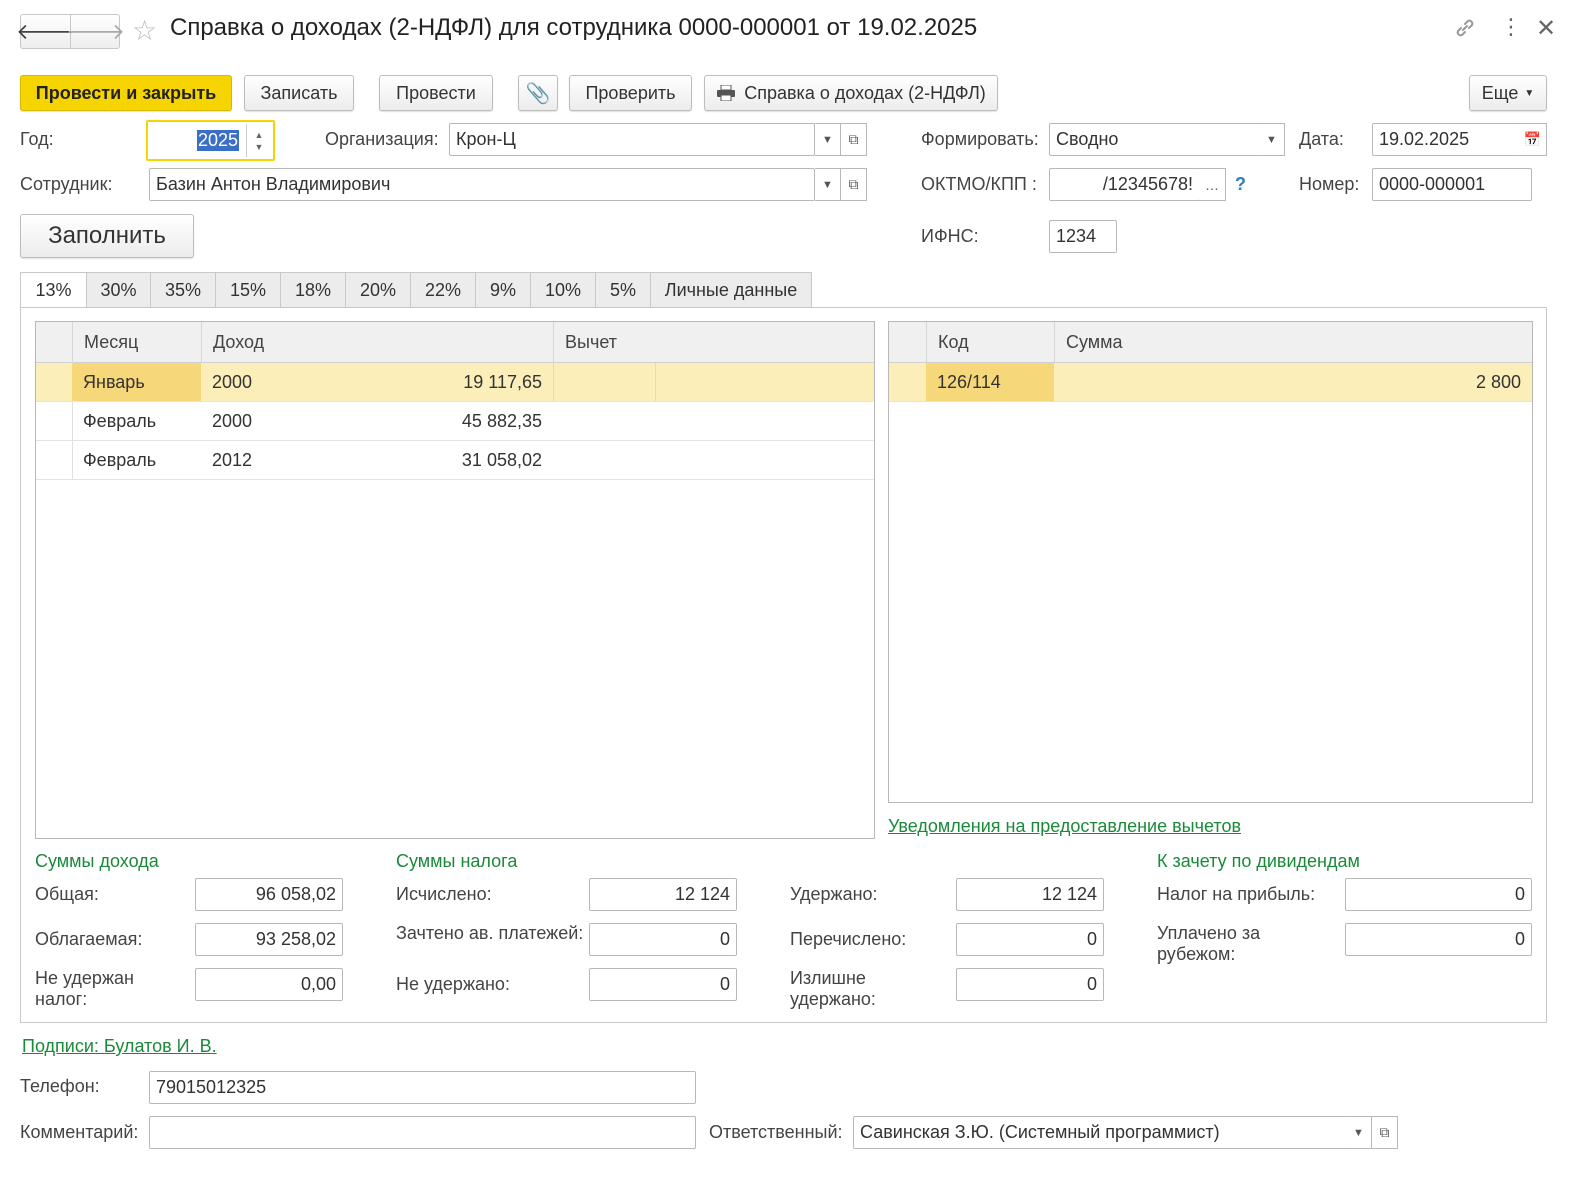 The height and width of the screenshot is (1177, 1588). Describe the element at coordinates (269, 939) in the screenshot. I see `income-taxable-field: 93 258,02` at that location.